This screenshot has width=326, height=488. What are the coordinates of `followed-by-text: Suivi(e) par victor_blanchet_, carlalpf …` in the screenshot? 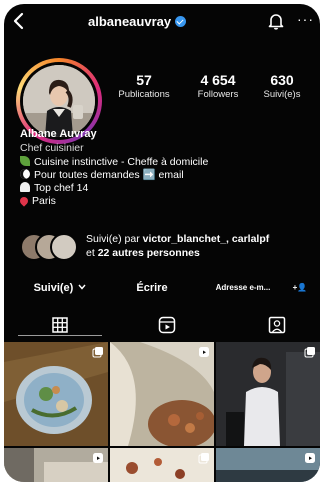 It's located at (178, 246).